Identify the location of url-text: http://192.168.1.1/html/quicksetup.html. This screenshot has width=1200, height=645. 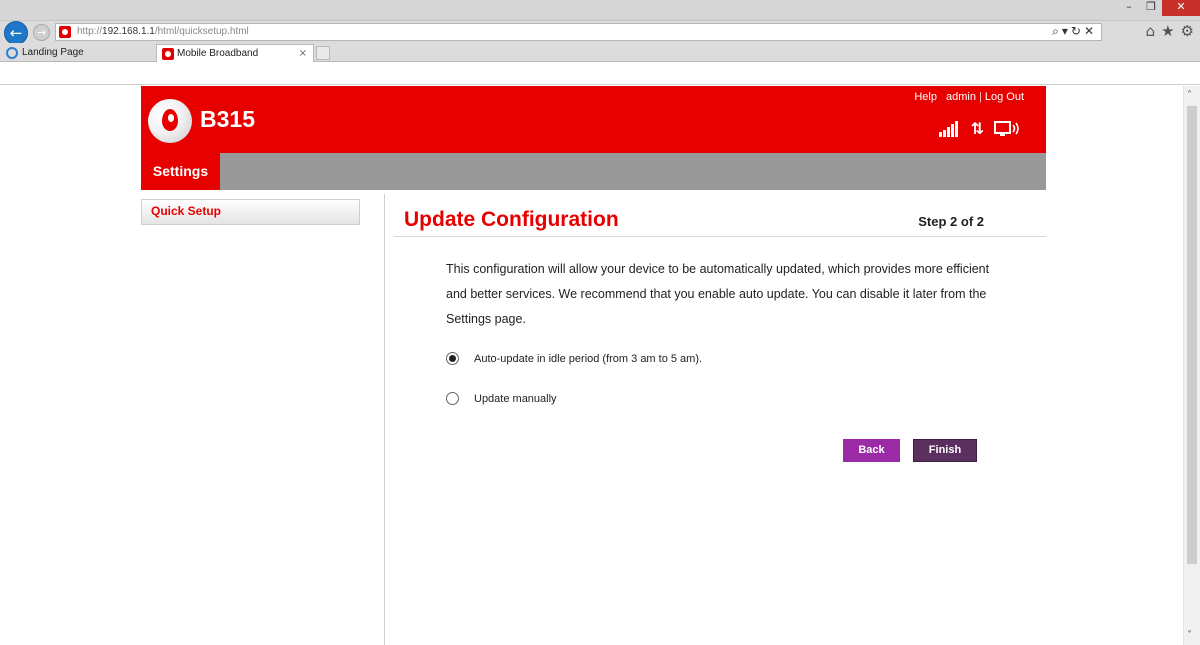
(163, 31).